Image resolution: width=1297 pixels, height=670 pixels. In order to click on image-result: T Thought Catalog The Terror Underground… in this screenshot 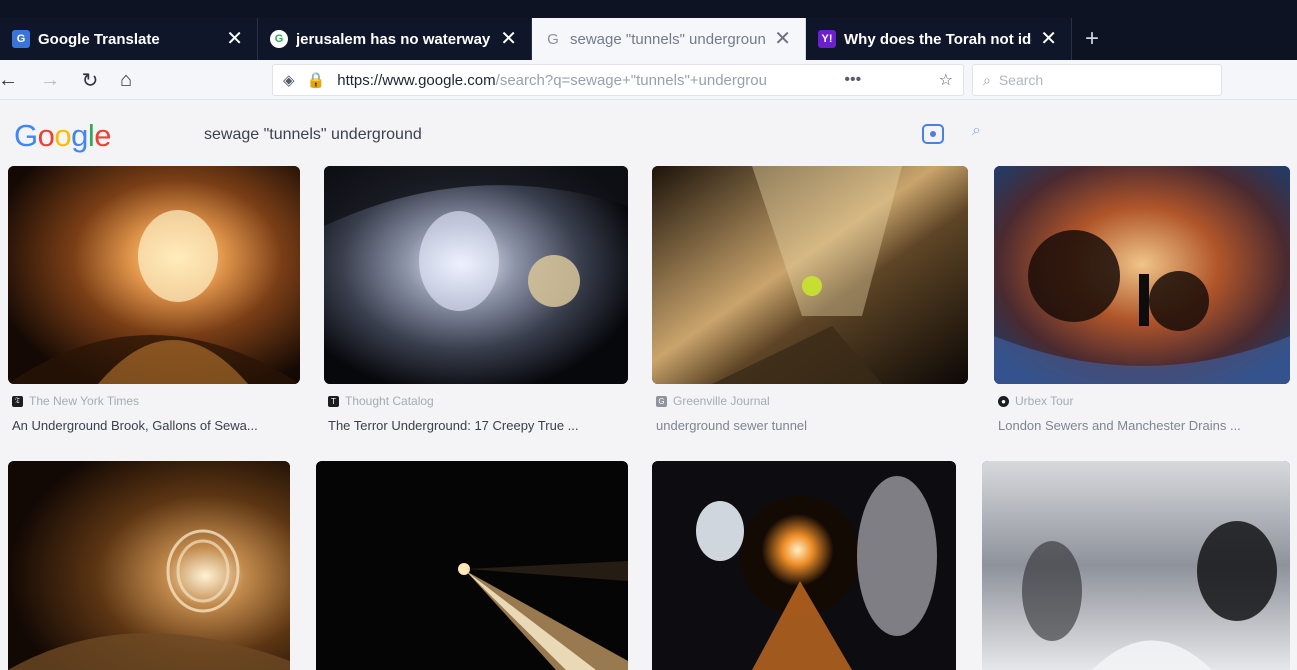, I will do `click(476, 303)`.